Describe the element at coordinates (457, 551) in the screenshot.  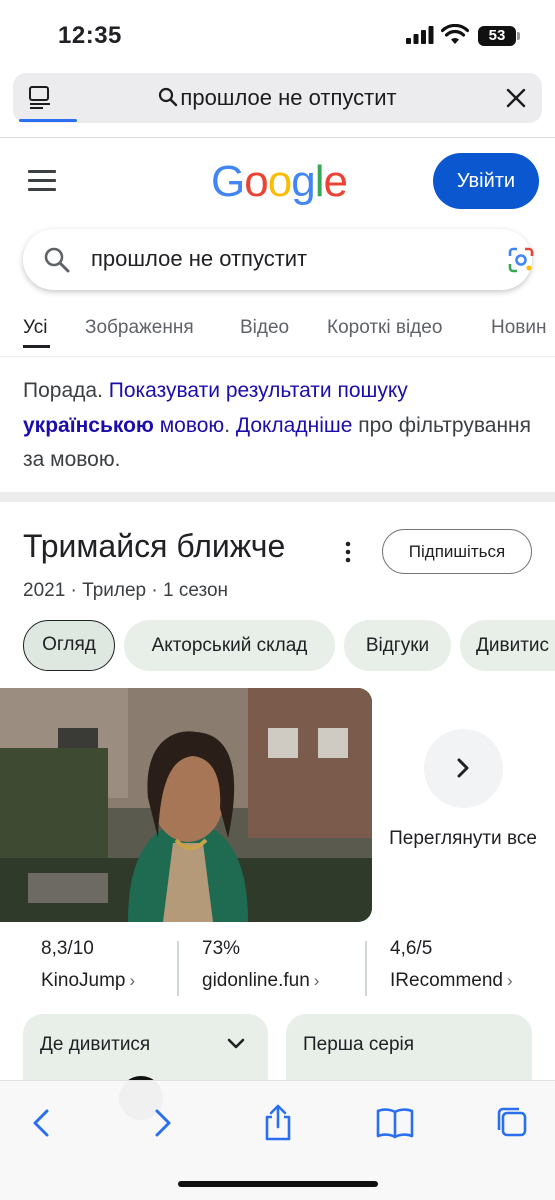
I see `subscribe-button: Підпишіться` at that location.